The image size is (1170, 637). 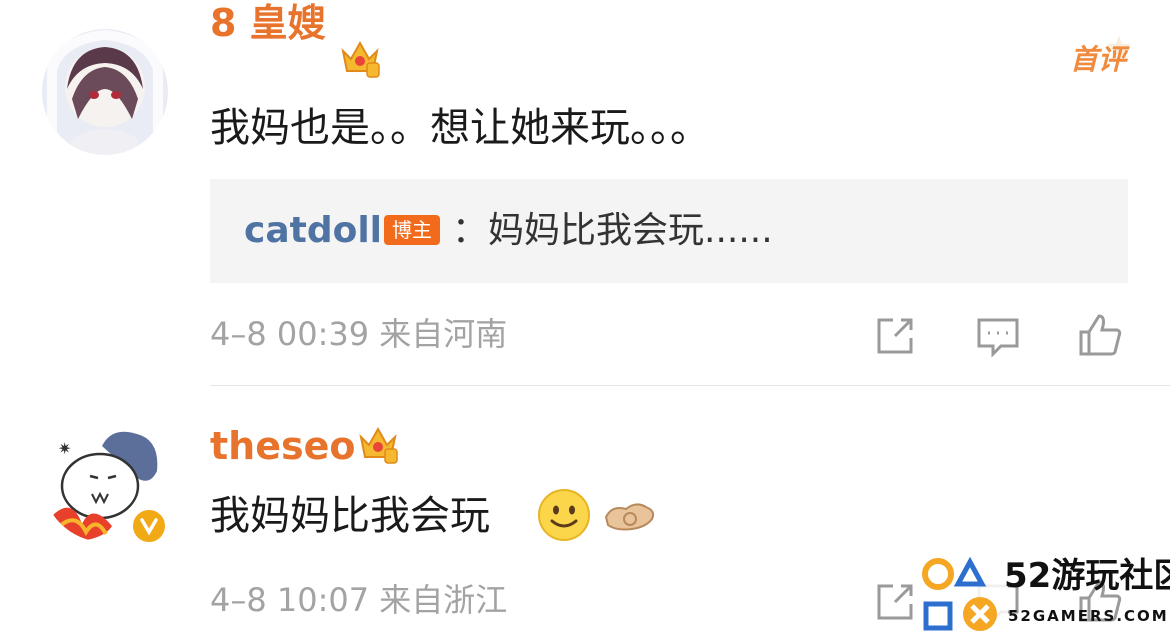 What do you see at coordinates (290, 600) in the screenshot?
I see `timestamp: 4–8 10:07` at bounding box center [290, 600].